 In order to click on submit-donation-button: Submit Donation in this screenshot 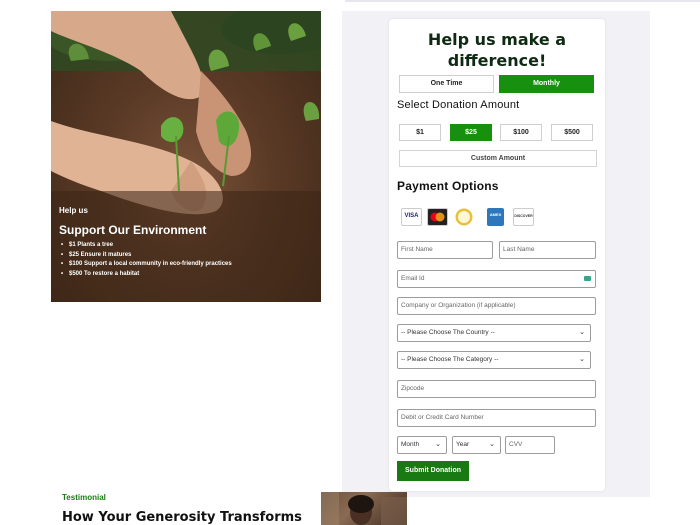, I will do `click(433, 471)`.